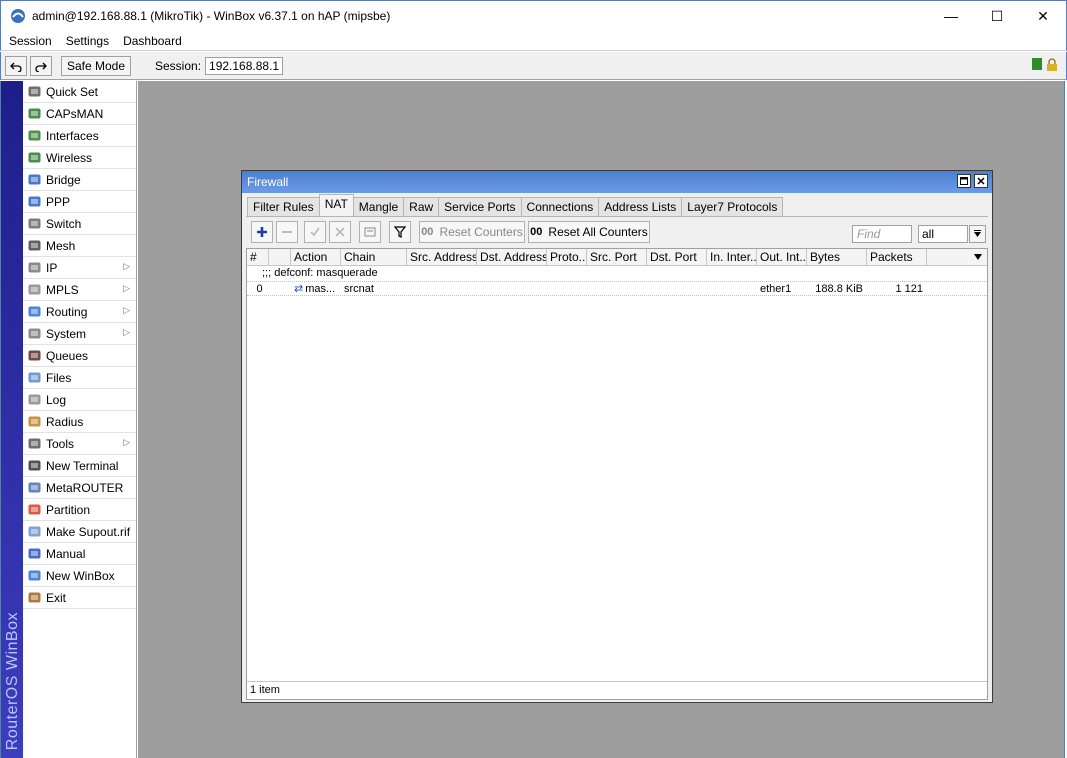  What do you see at coordinates (981, 181) in the screenshot?
I see `firewall-close-button` at bounding box center [981, 181].